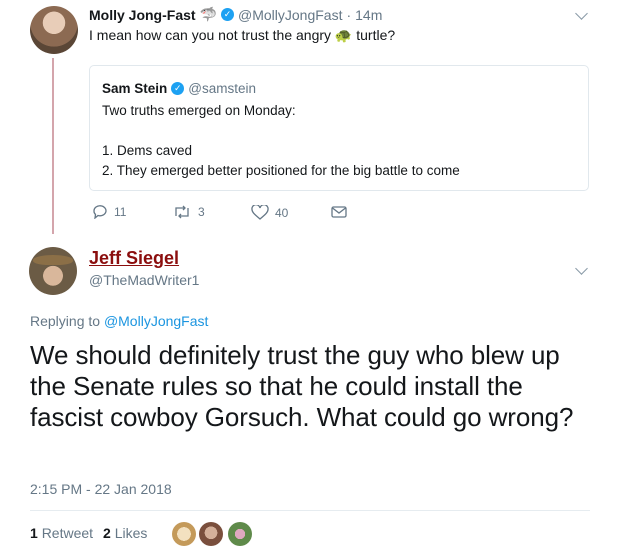  Describe the element at coordinates (135, 88) in the screenshot. I see `quote-author-name: Sam Stein` at that location.